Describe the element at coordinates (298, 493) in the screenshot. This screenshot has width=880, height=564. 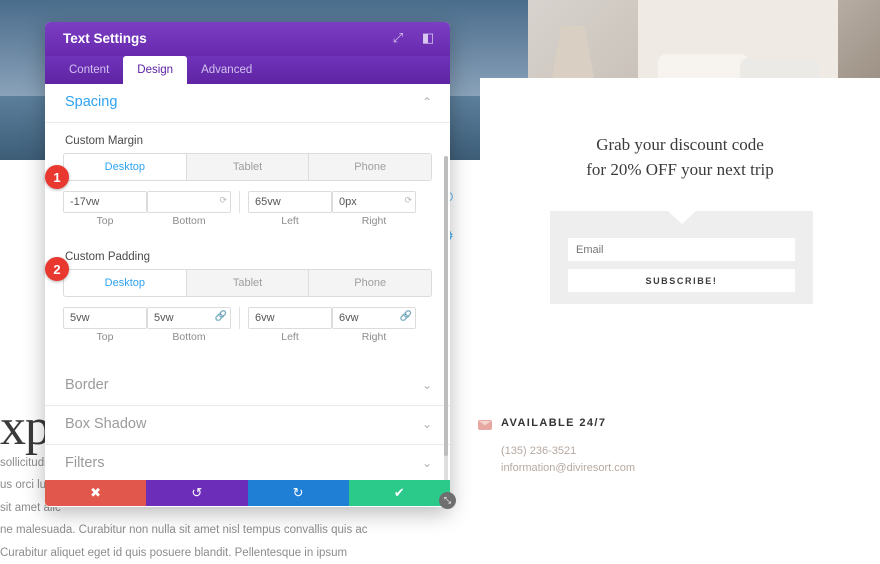
I see `redo-button: ↻` at that location.